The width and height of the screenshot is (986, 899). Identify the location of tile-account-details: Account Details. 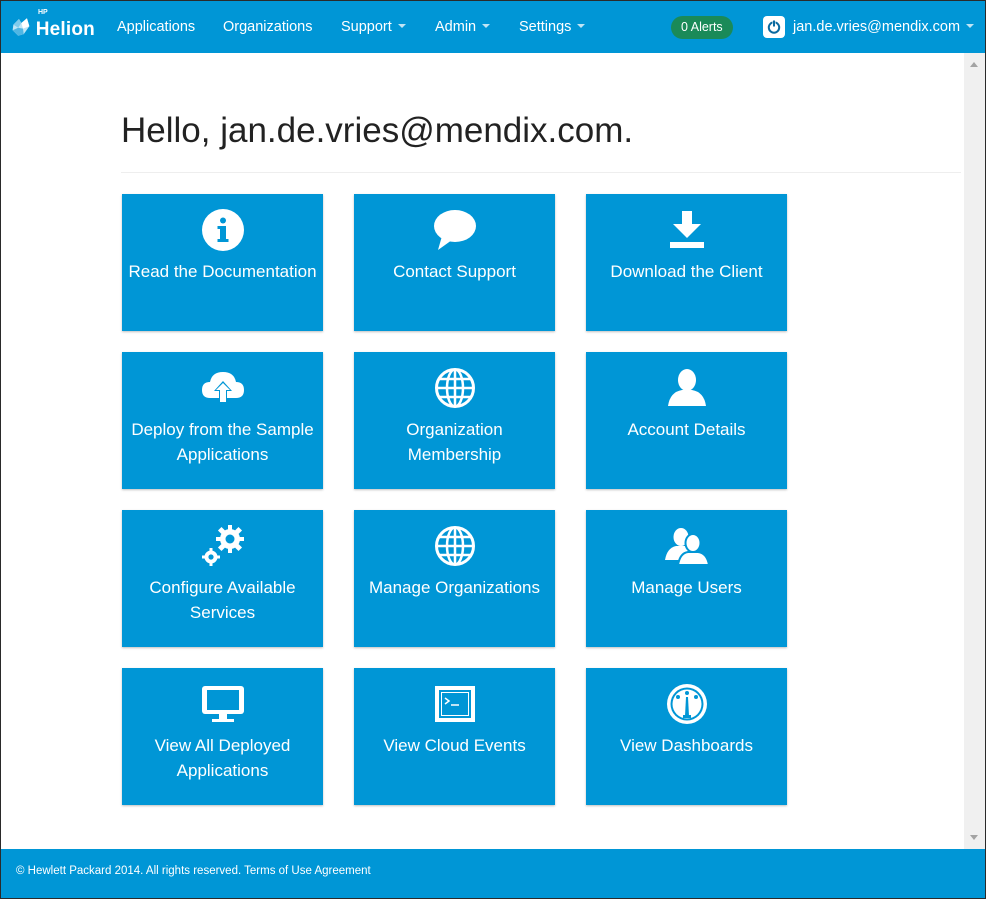
(686, 420).